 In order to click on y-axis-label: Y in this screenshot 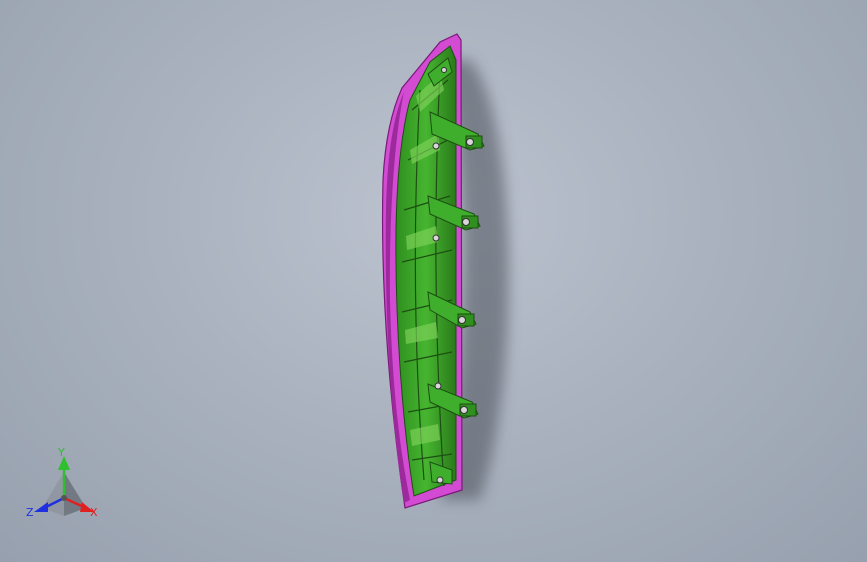, I will do `click(61, 452)`.